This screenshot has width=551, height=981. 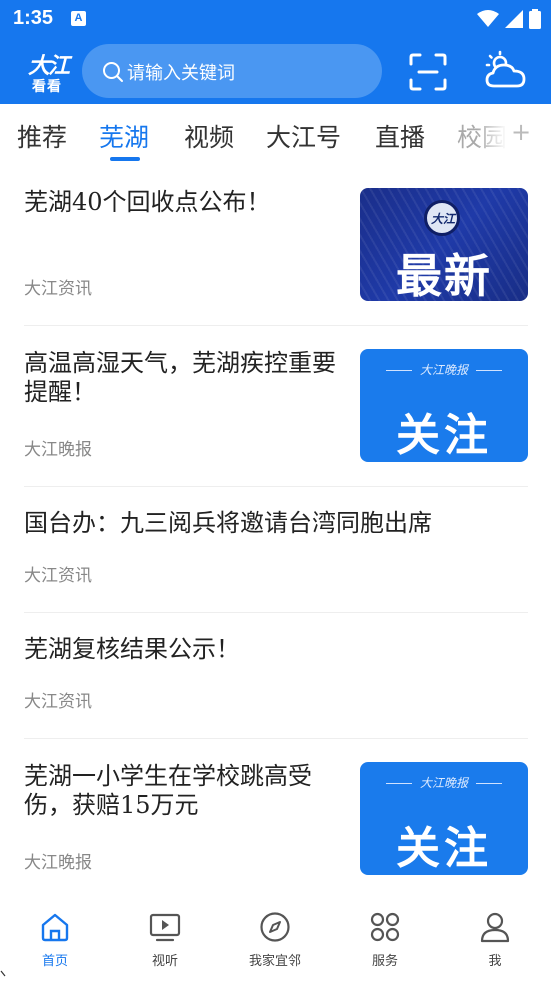 I want to click on news-item: 高温高湿天气，芜湖疾控重要提醒！ 大江晚报 大江晚报 关注, so click(x=276, y=405).